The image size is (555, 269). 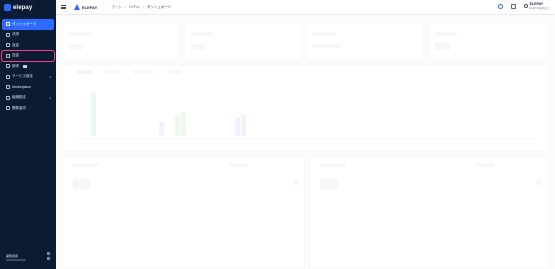 I want to click on header-actions: ELEPAY ELEPAY株式会社, so click(x=523, y=6).